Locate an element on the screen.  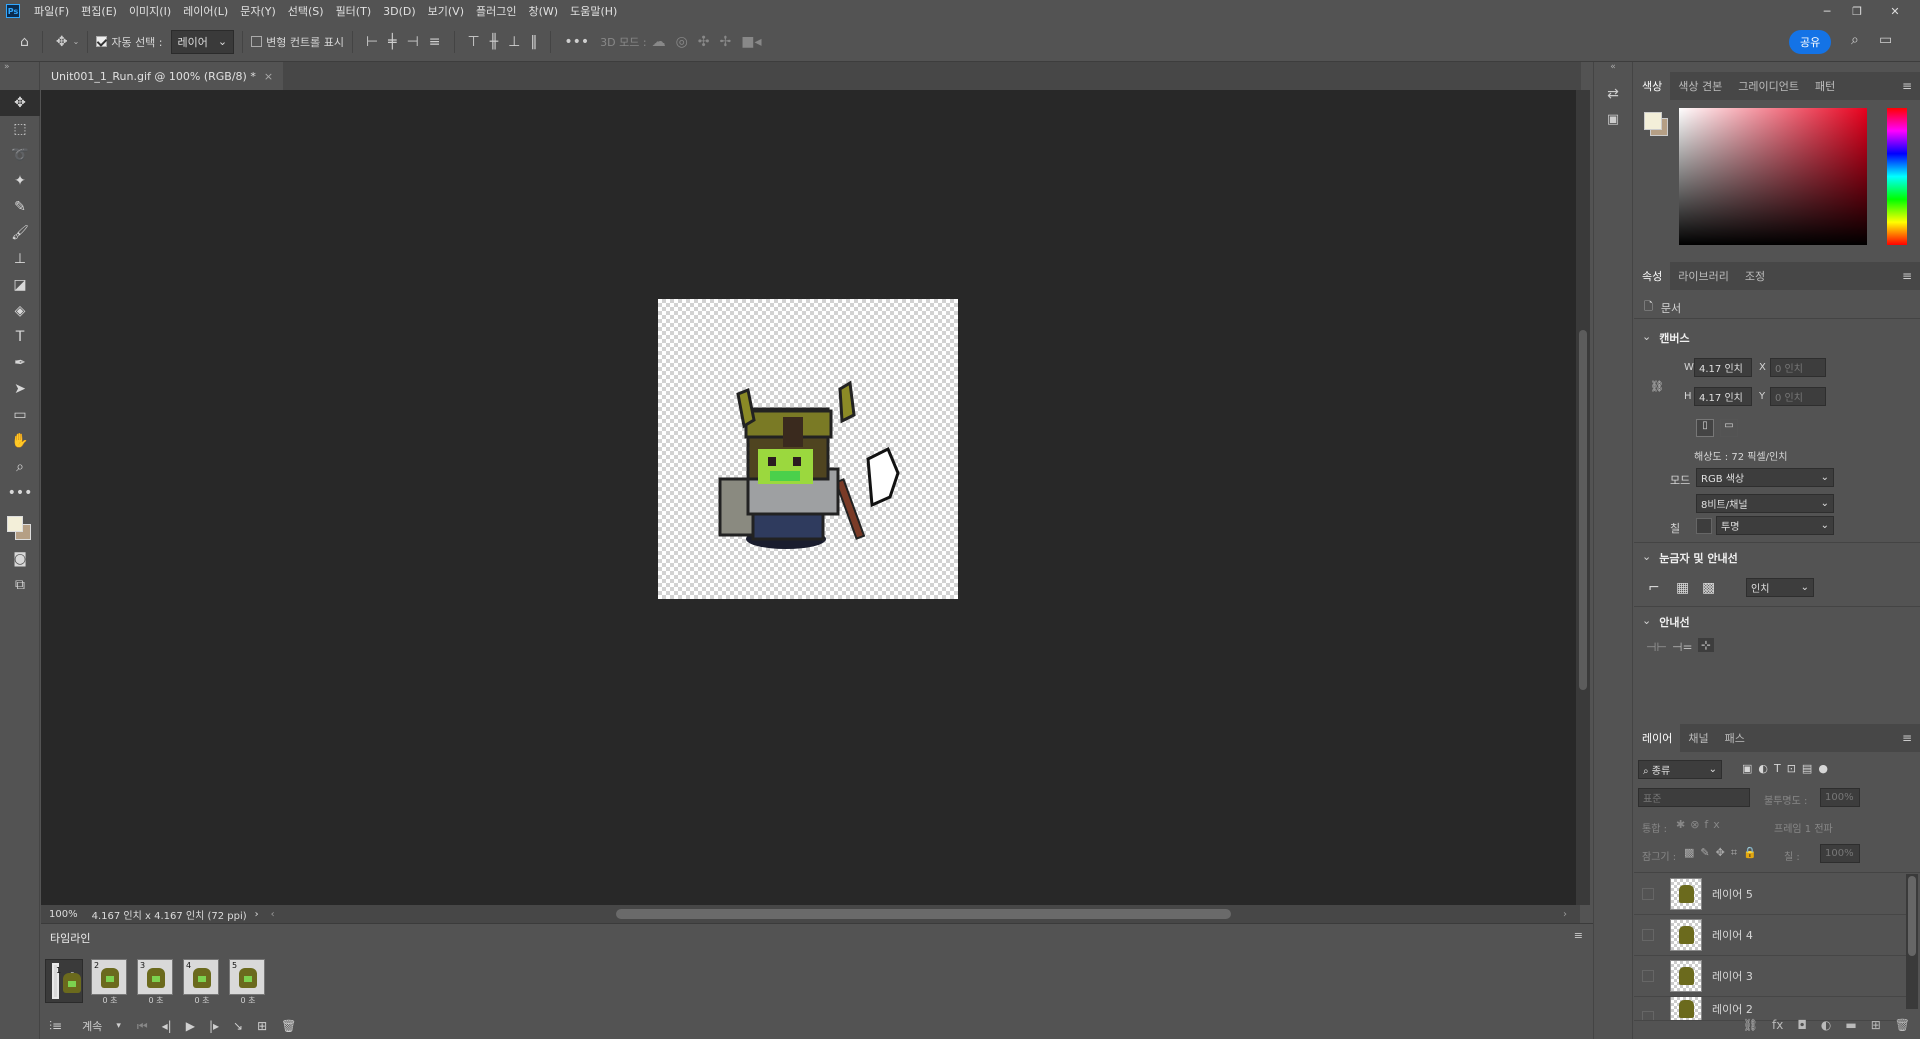
x-field: 0 인치 is located at coordinates (1798, 367).